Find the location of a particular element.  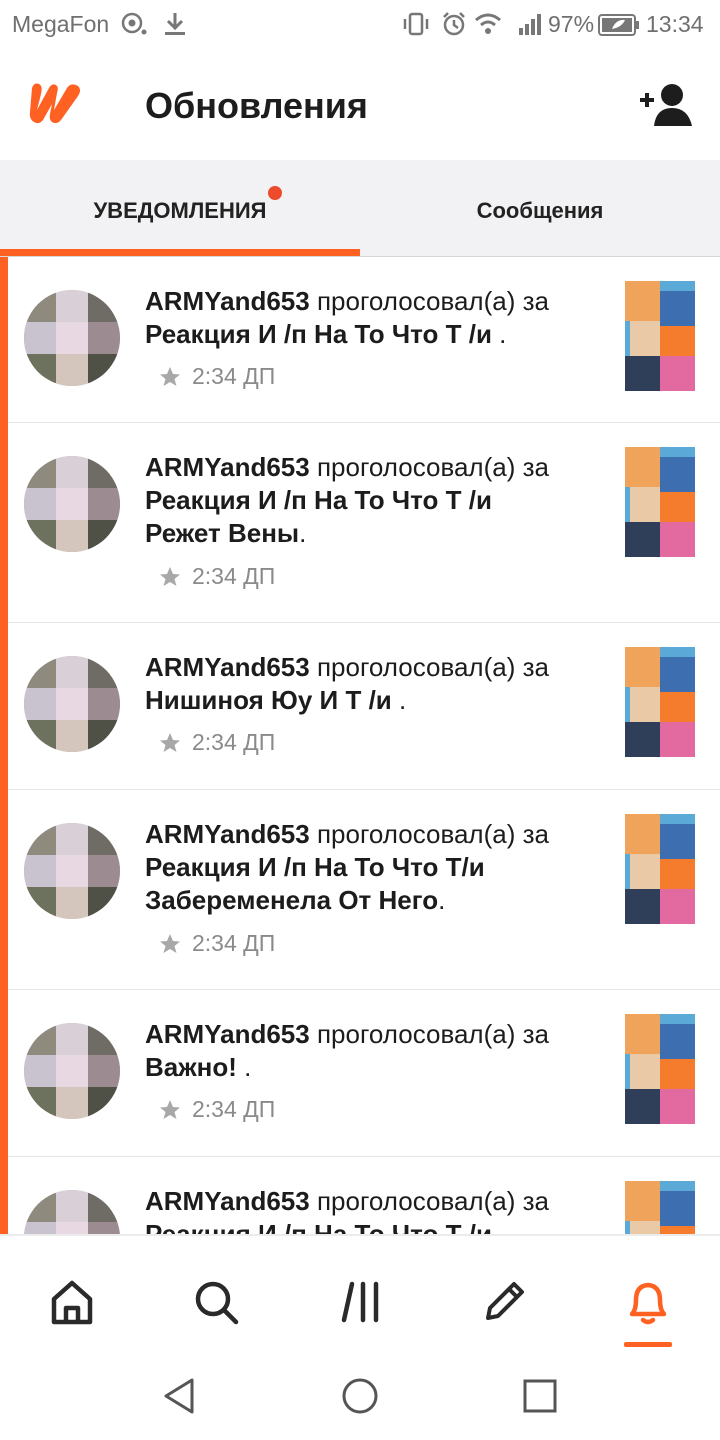

back-icon is located at coordinates (180, 1398).